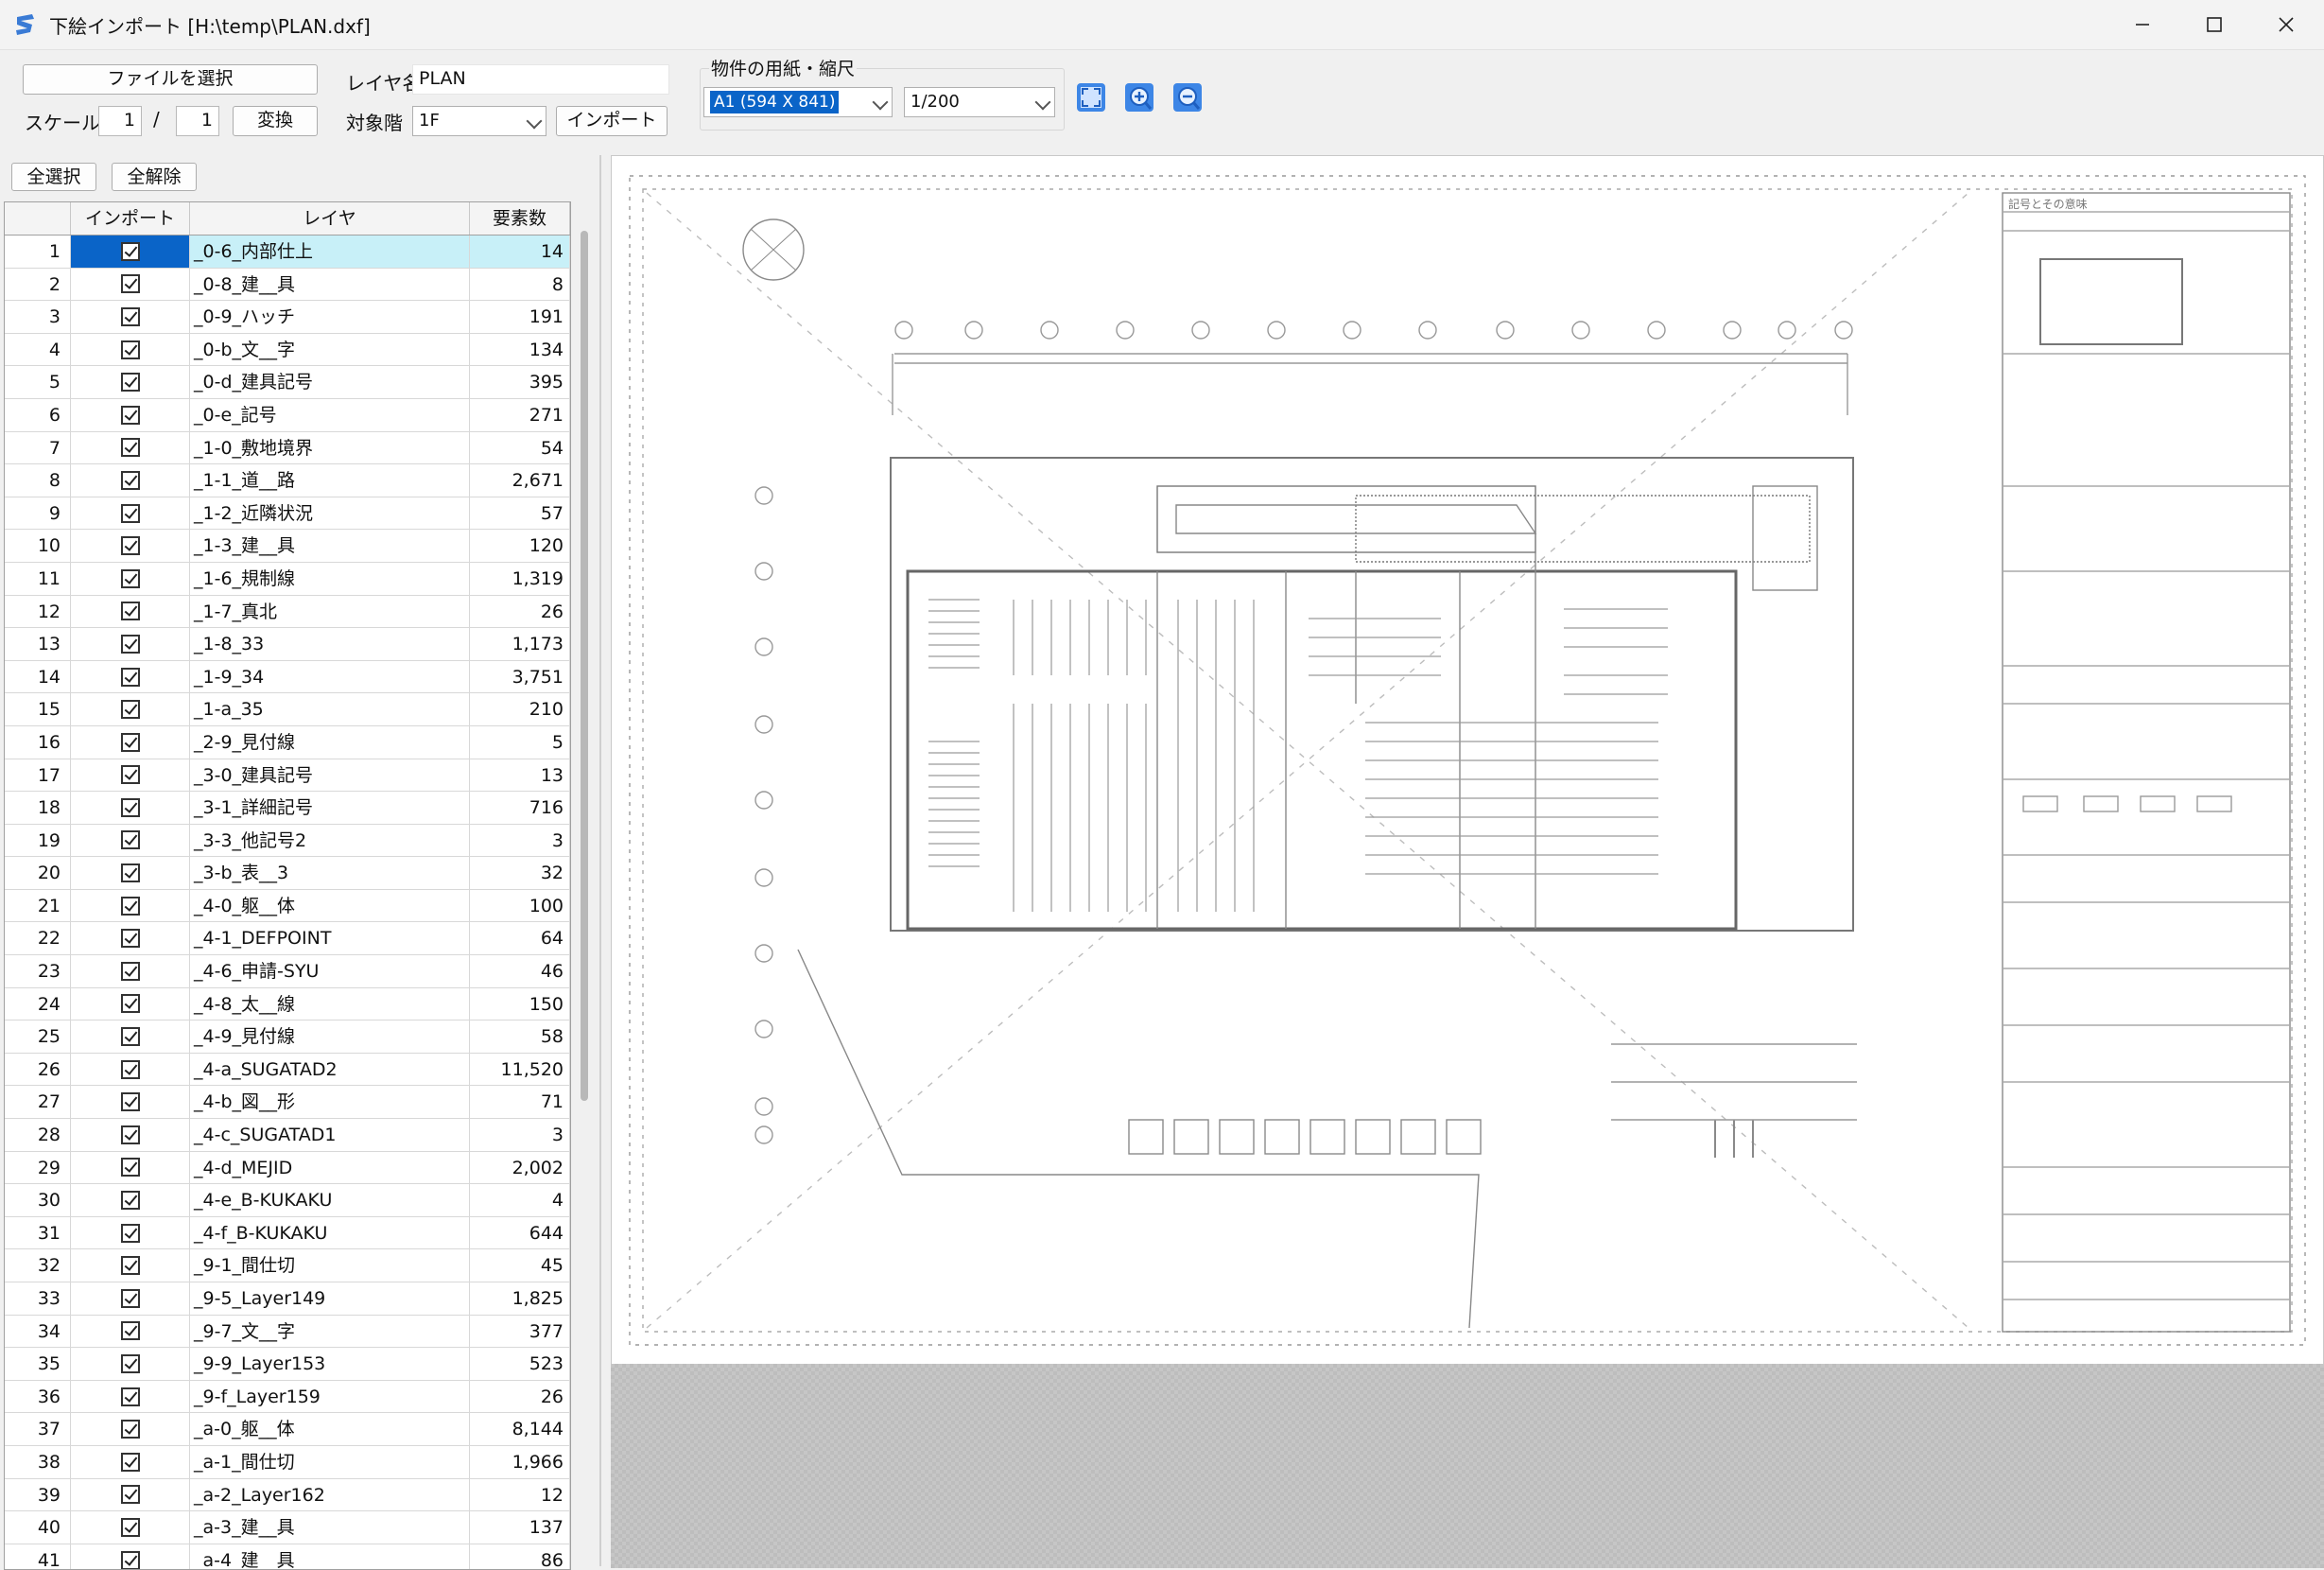 This screenshot has height=1570, width=2324. Describe the element at coordinates (154, 177) in the screenshot. I see `deselect-all-button: 全解除` at that location.